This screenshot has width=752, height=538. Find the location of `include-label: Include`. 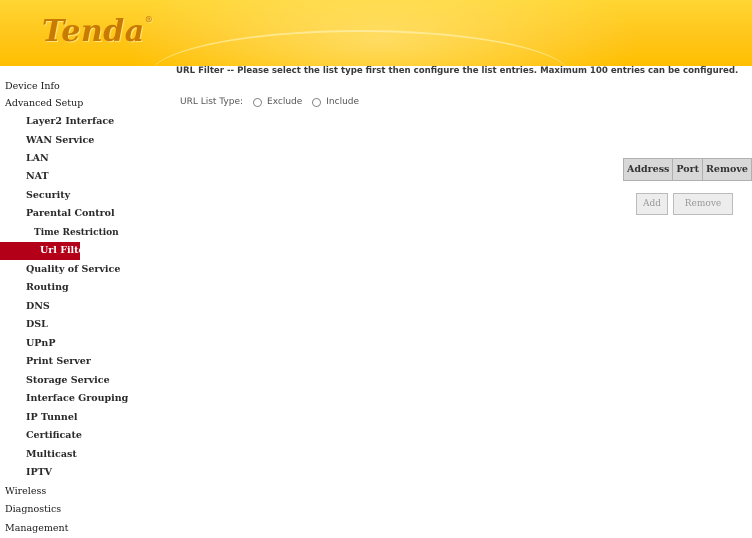

include-label: Include is located at coordinates (342, 102).